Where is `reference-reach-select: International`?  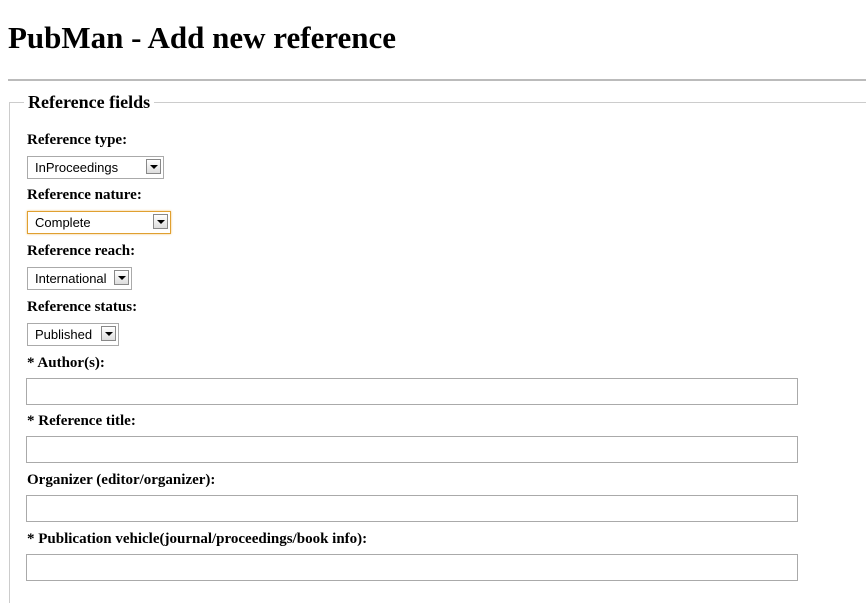 reference-reach-select: International is located at coordinates (79, 278).